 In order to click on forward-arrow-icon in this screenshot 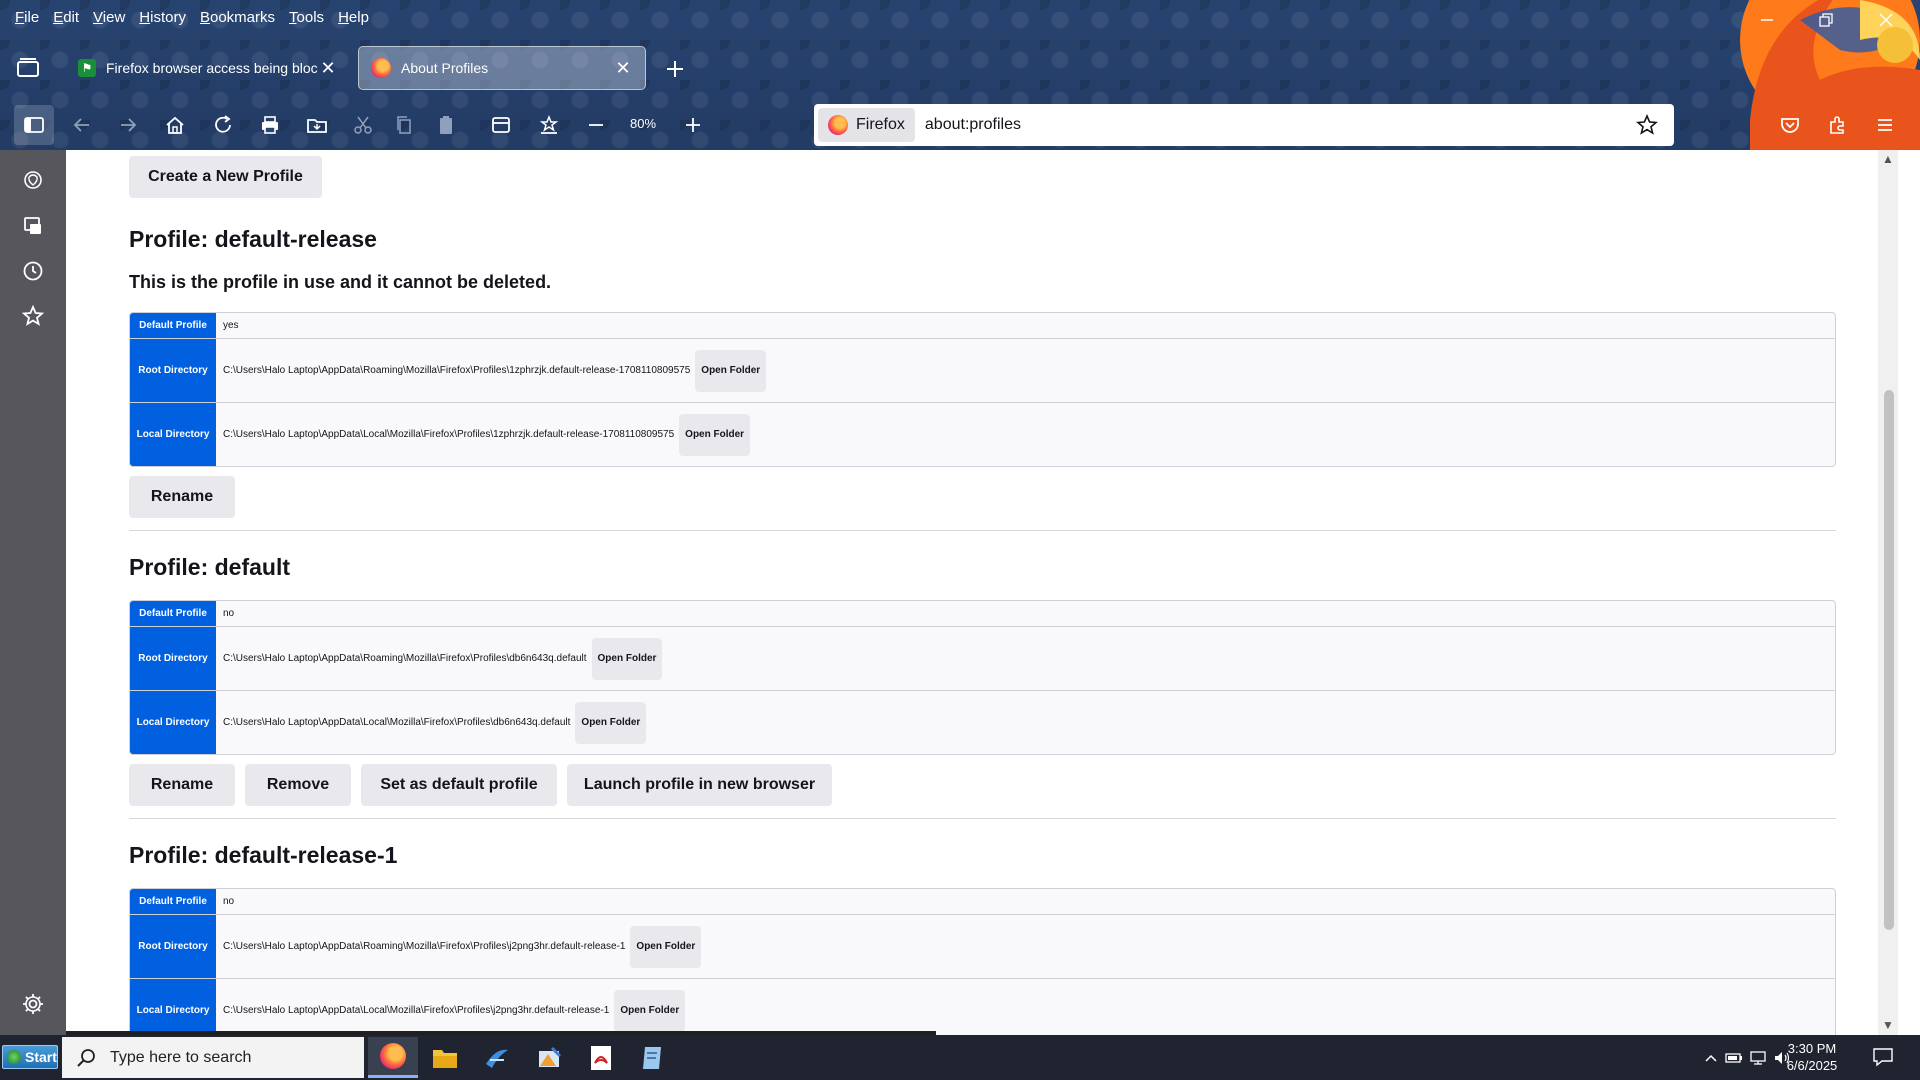, I will do `click(129, 125)`.